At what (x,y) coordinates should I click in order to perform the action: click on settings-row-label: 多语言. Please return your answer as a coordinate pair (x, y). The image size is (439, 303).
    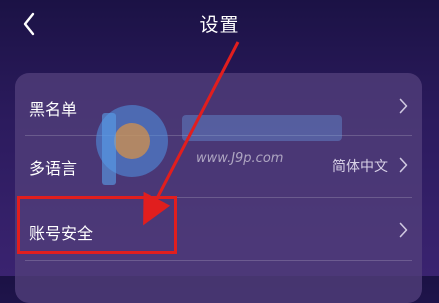
    Looking at the image, I should click on (53, 168).